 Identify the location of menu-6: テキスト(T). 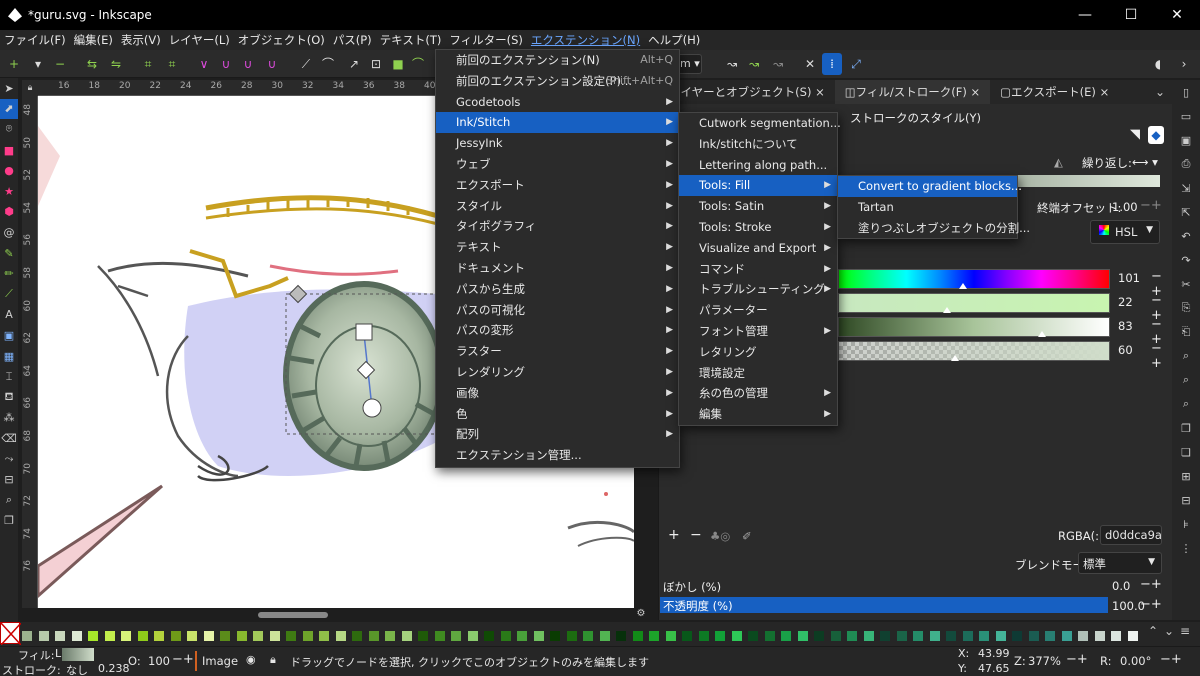
(411, 40).